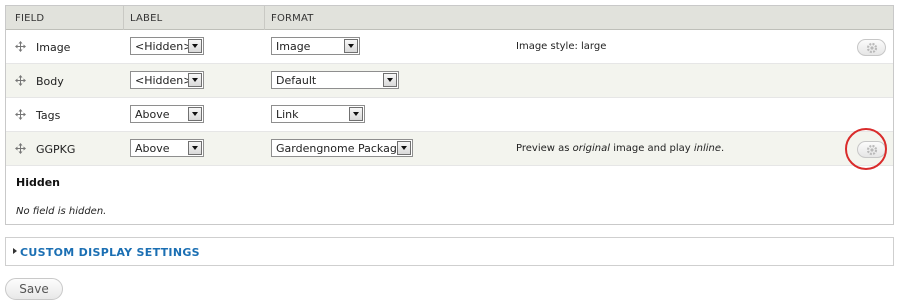 The height and width of the screenshot is (306, 900). Describe the element at coordinates (561, 46) in the screenshot. I see `formatter-summary: Image style: large` at that location.